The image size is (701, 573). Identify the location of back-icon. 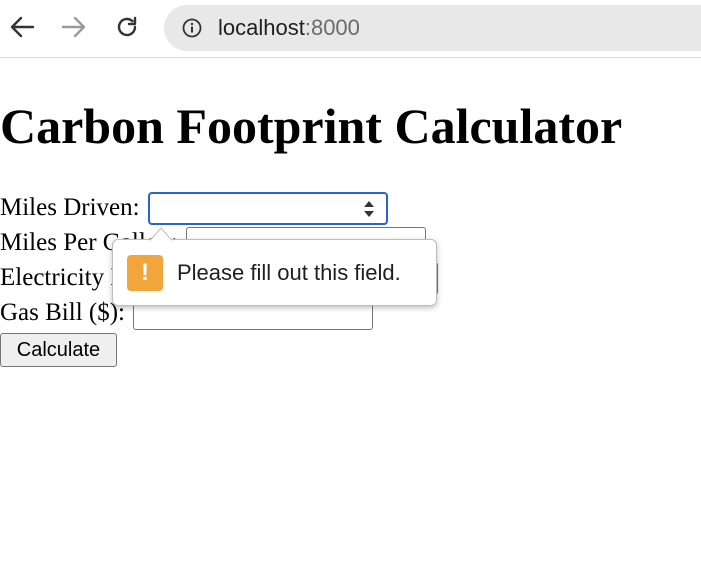
(22, 27).